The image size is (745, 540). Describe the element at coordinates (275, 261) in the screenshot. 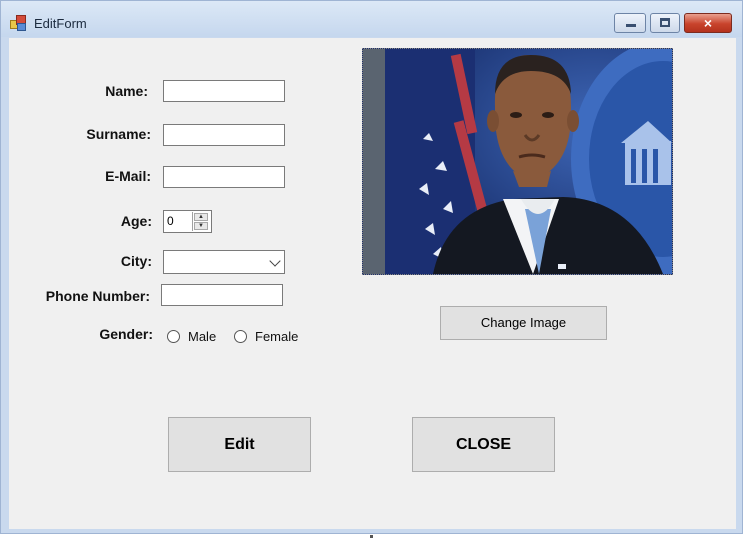

I see `chevron-down-icon` at that location.